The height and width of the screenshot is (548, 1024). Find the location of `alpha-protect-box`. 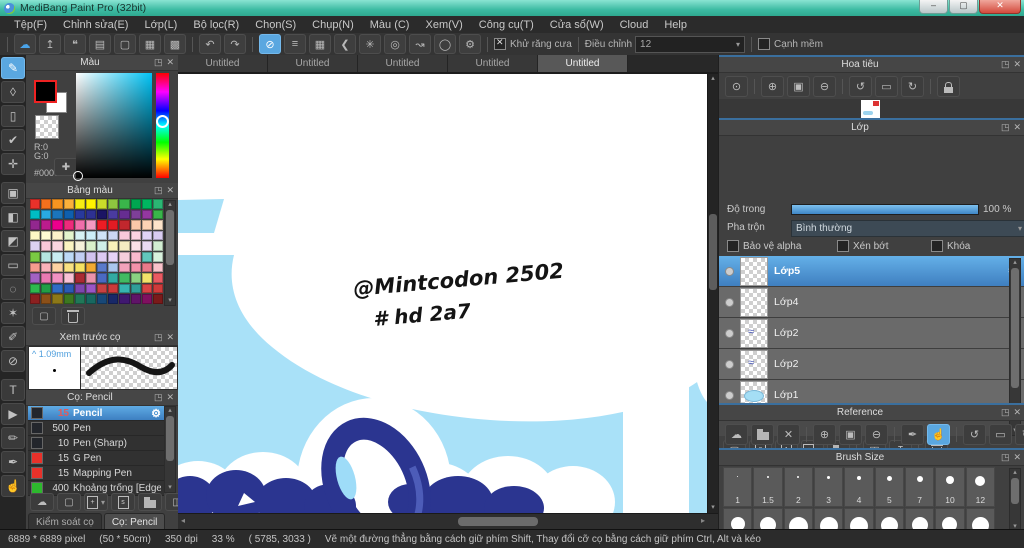

alpha-protect-box is located at coordinates (733, 246).